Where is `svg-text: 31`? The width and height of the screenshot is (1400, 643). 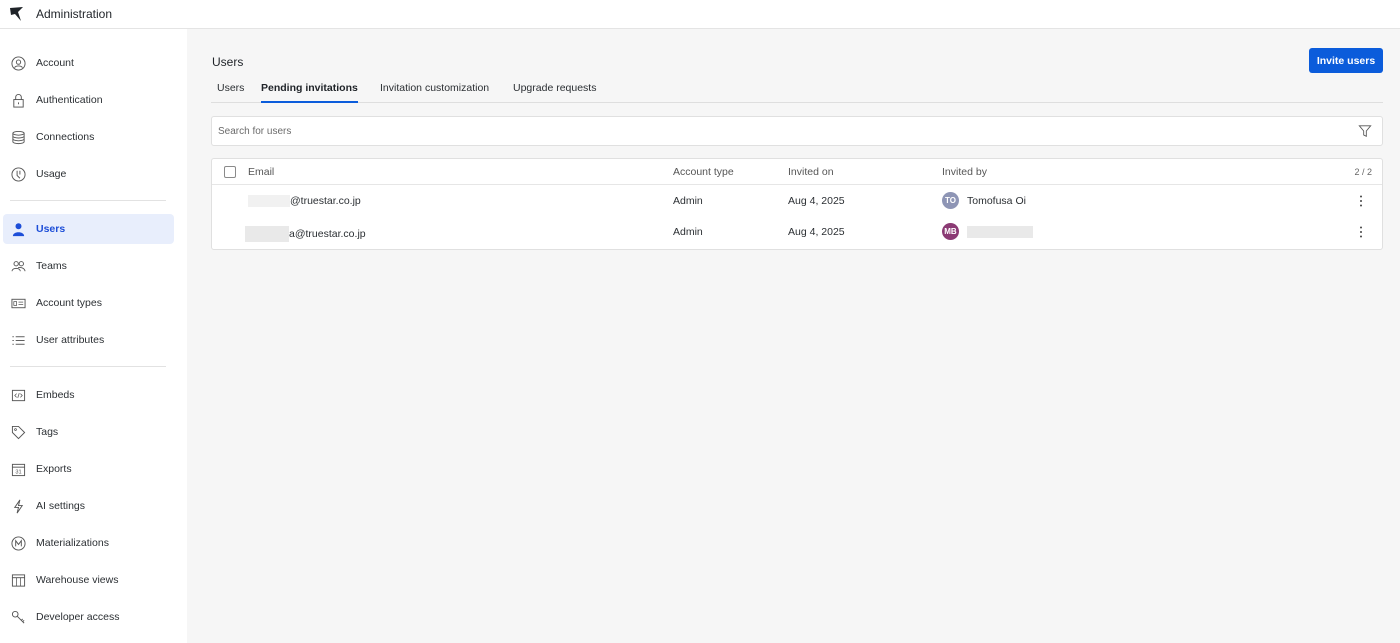 svg-text: 31 is located at coordinates (18, 472).